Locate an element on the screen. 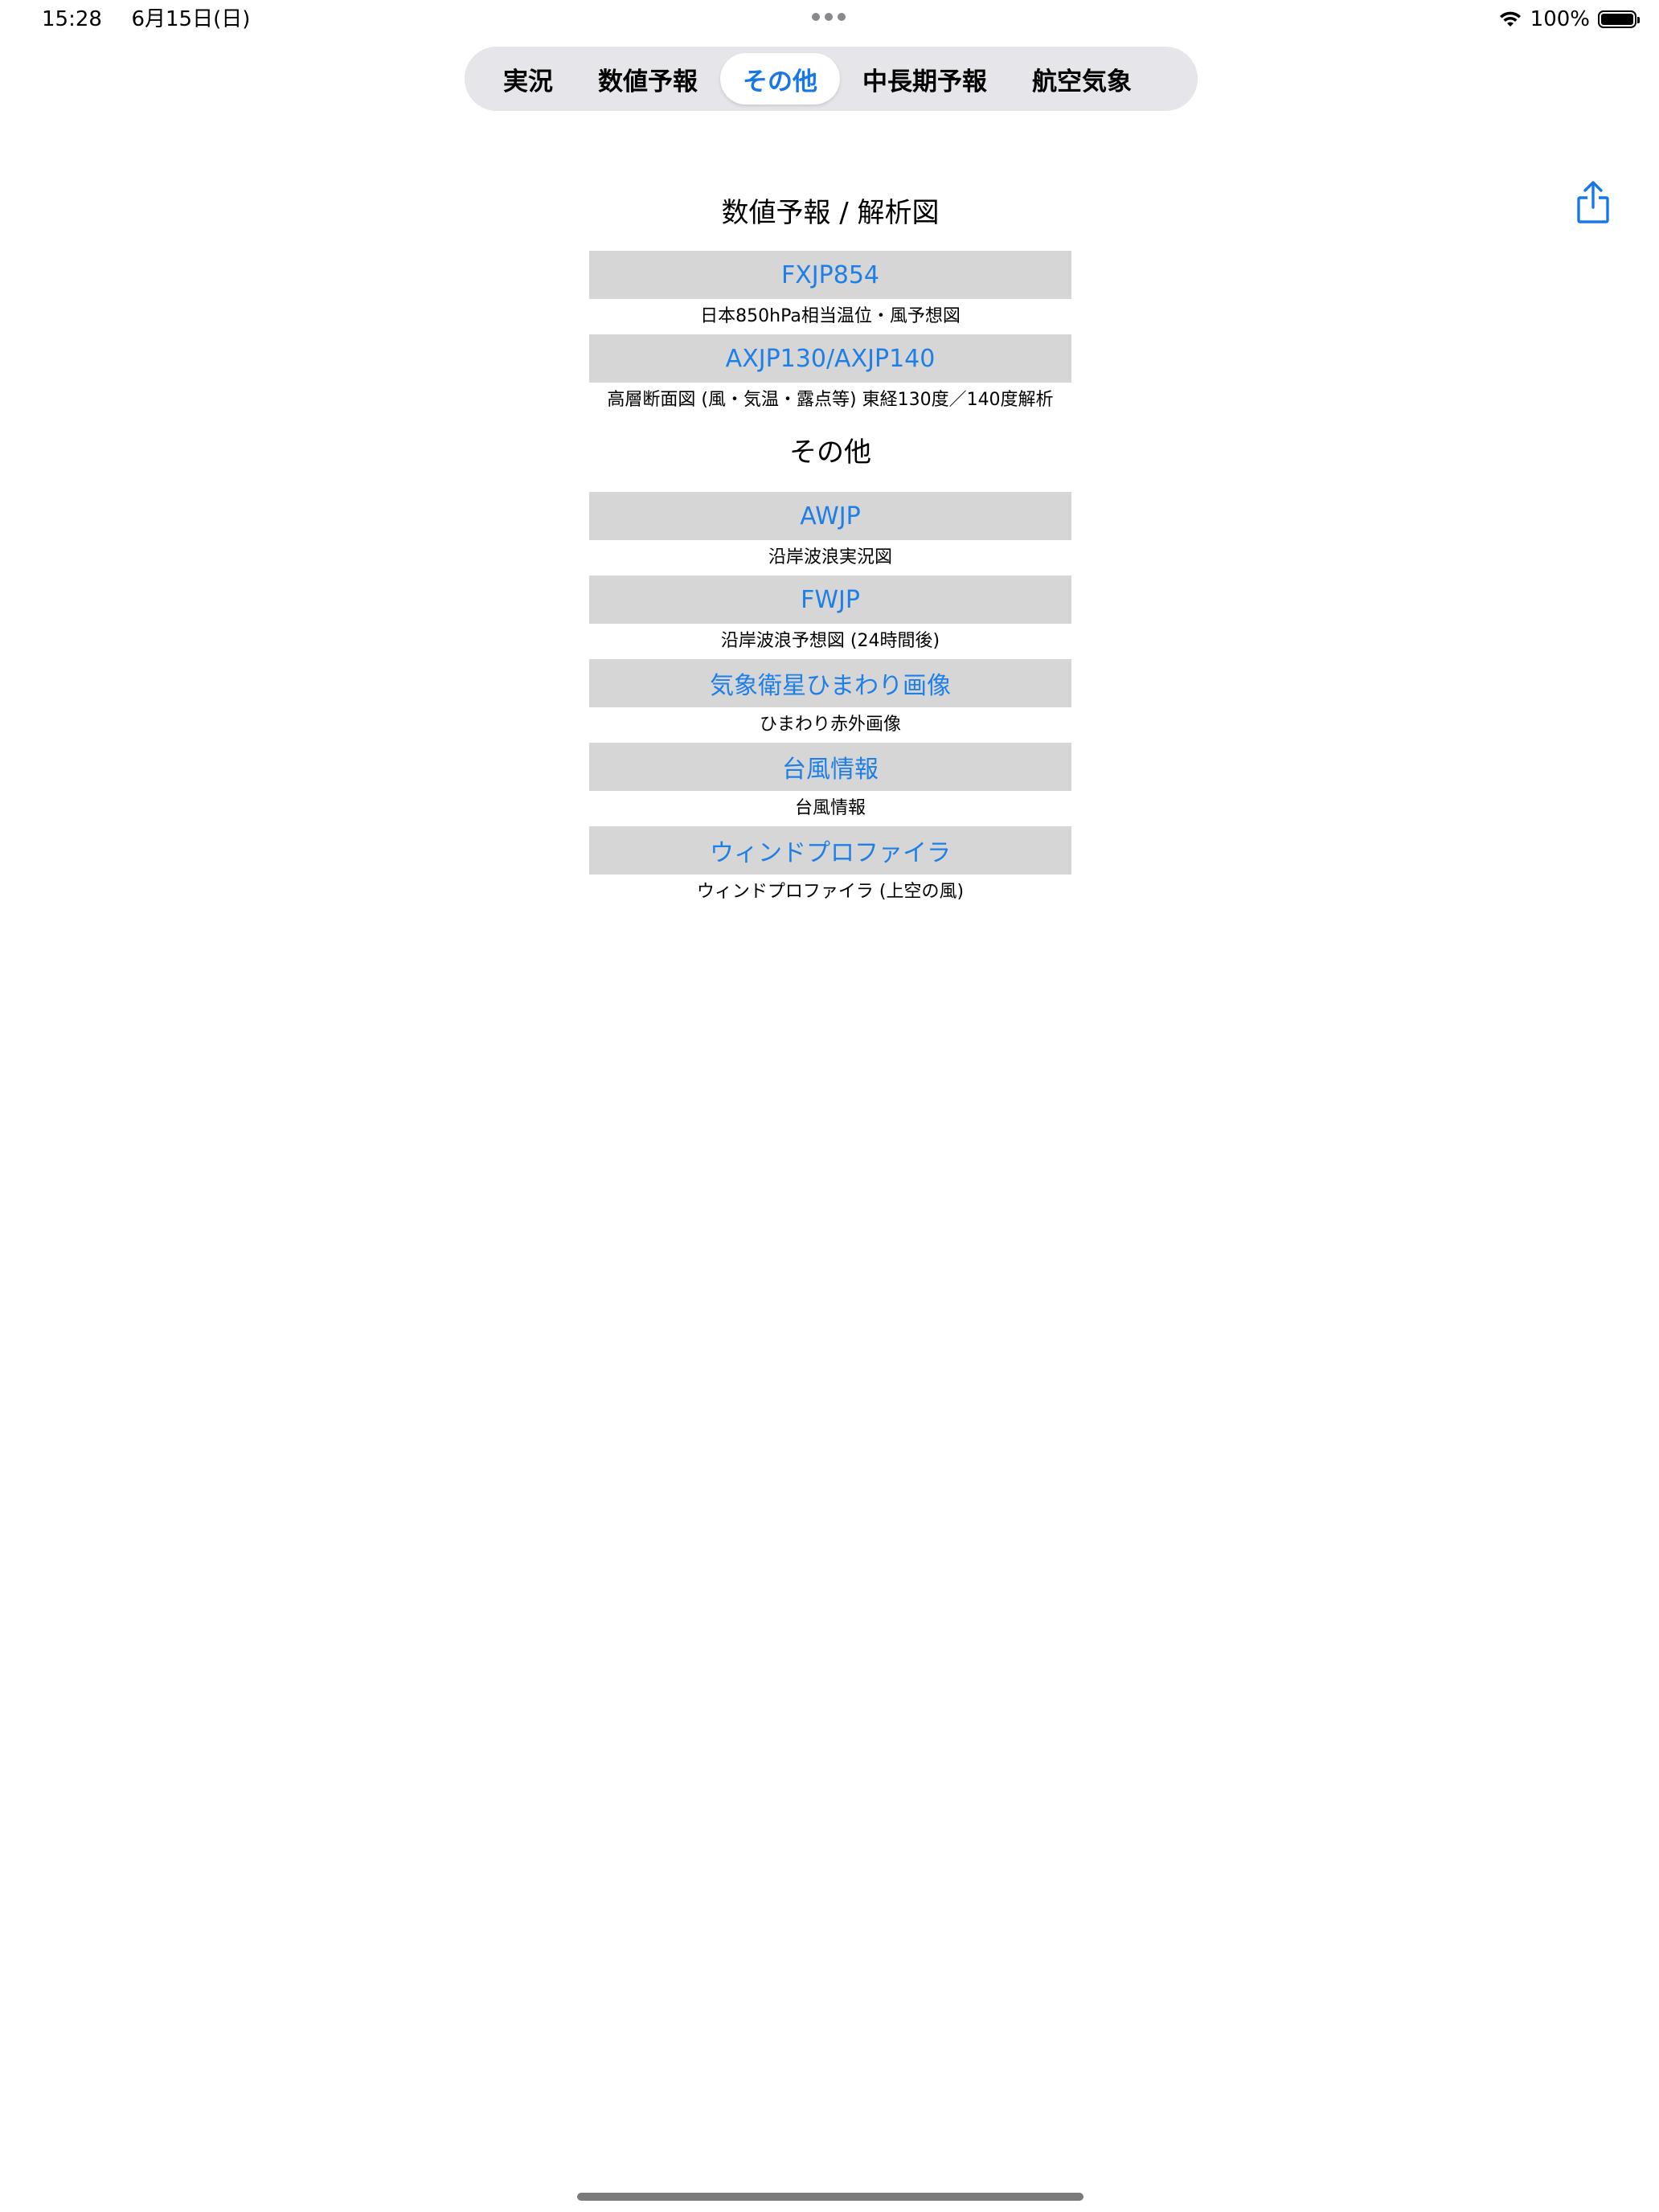 This screenshot has width=1659, height=2212. section-title-other: その他 is located at coordinates (830, 453).